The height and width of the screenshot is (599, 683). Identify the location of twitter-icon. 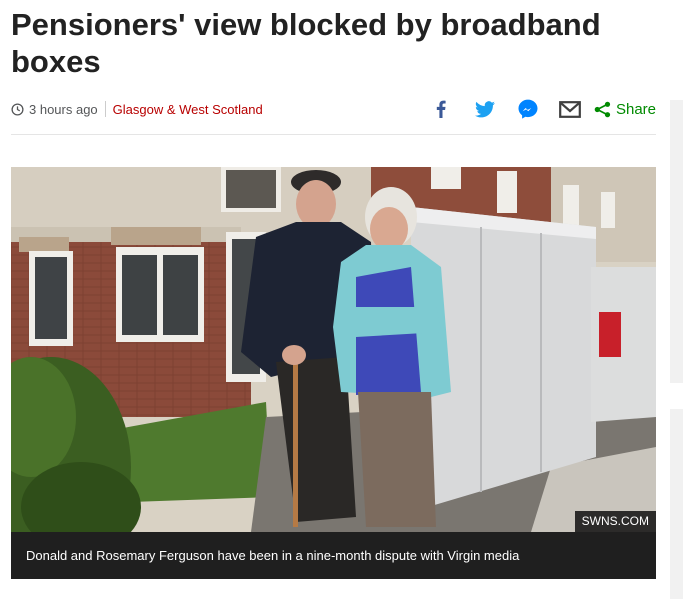
(485, 109).